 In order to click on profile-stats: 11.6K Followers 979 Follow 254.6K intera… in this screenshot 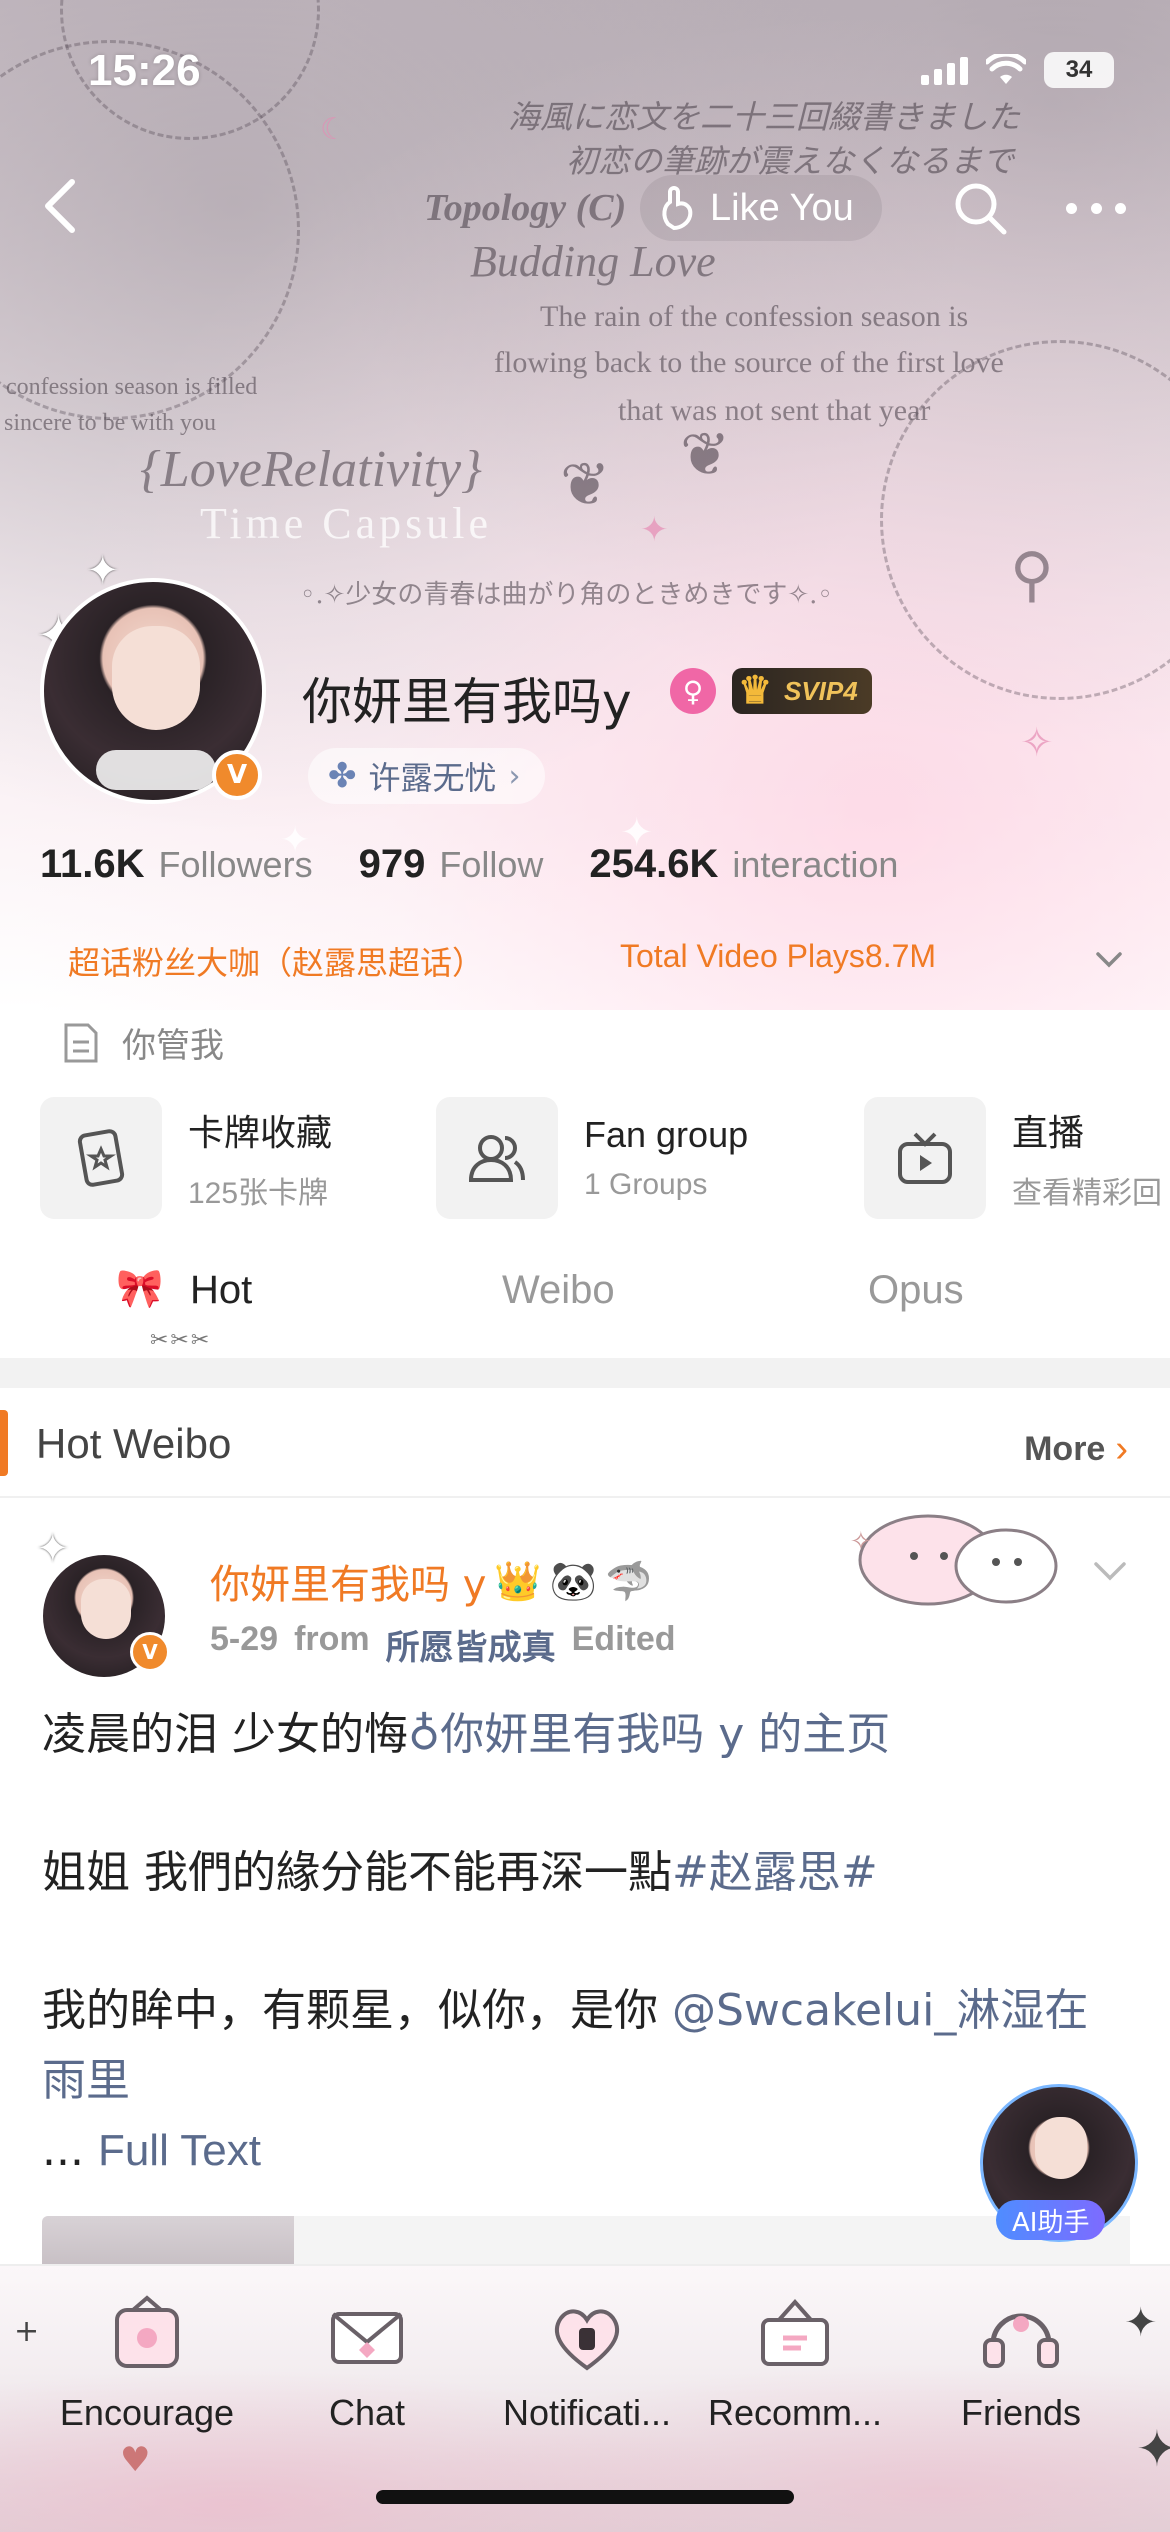, I will do `click(492, 864)`.